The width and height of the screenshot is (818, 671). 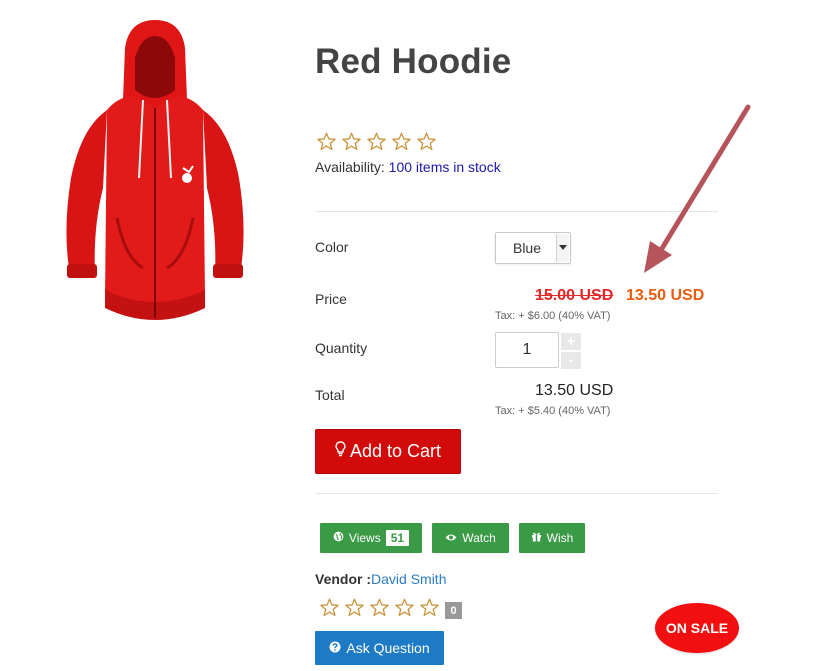 What do you see at coordinates (571, 341) in the screenshot?
I see `quantity-increase-button: +` at bounding box center [571, 341].